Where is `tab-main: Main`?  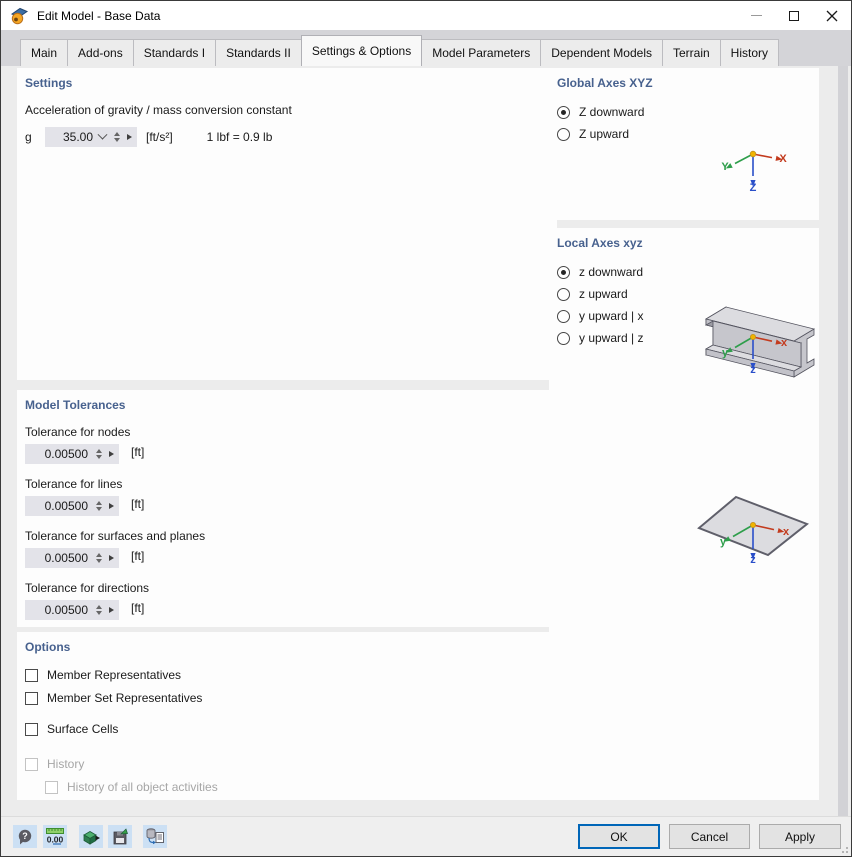
tab-main: Main is located at coordinates (44, 52).